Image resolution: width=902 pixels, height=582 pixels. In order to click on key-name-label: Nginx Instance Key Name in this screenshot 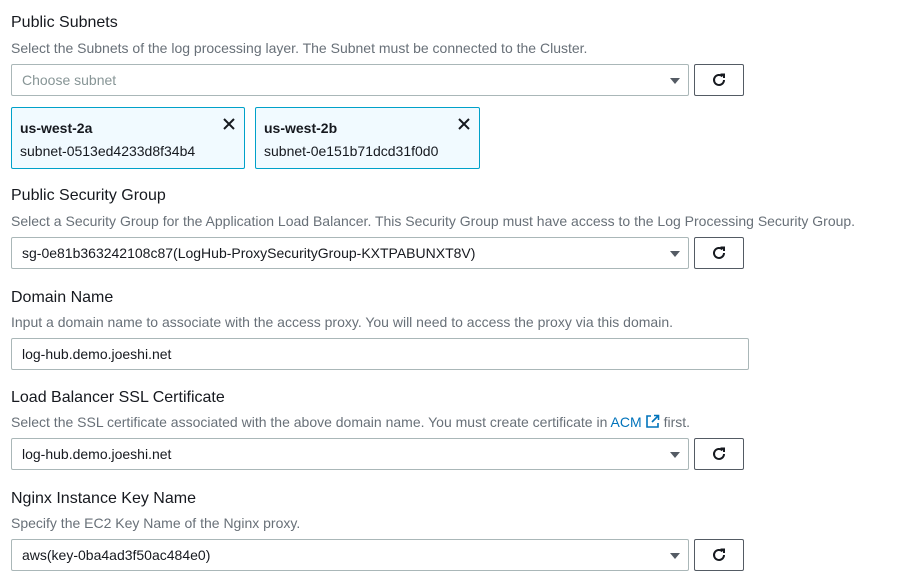, I will do `click(103, 498)`.